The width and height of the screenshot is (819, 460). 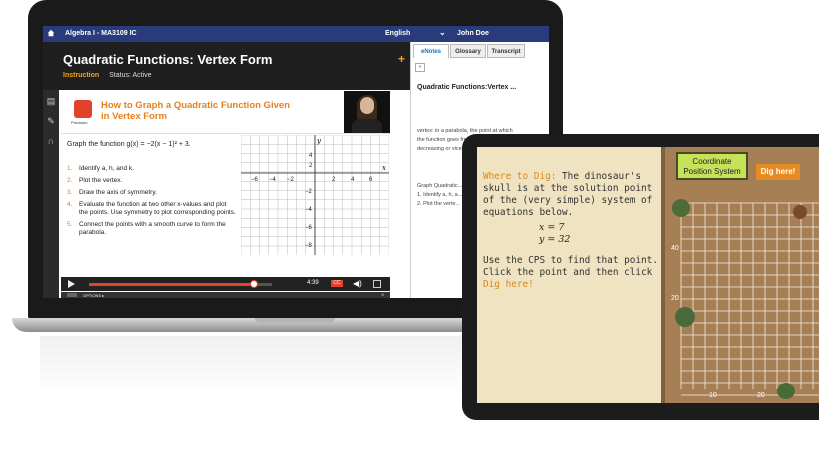 I want to click on captions-icon, so click(x=72, y=295).